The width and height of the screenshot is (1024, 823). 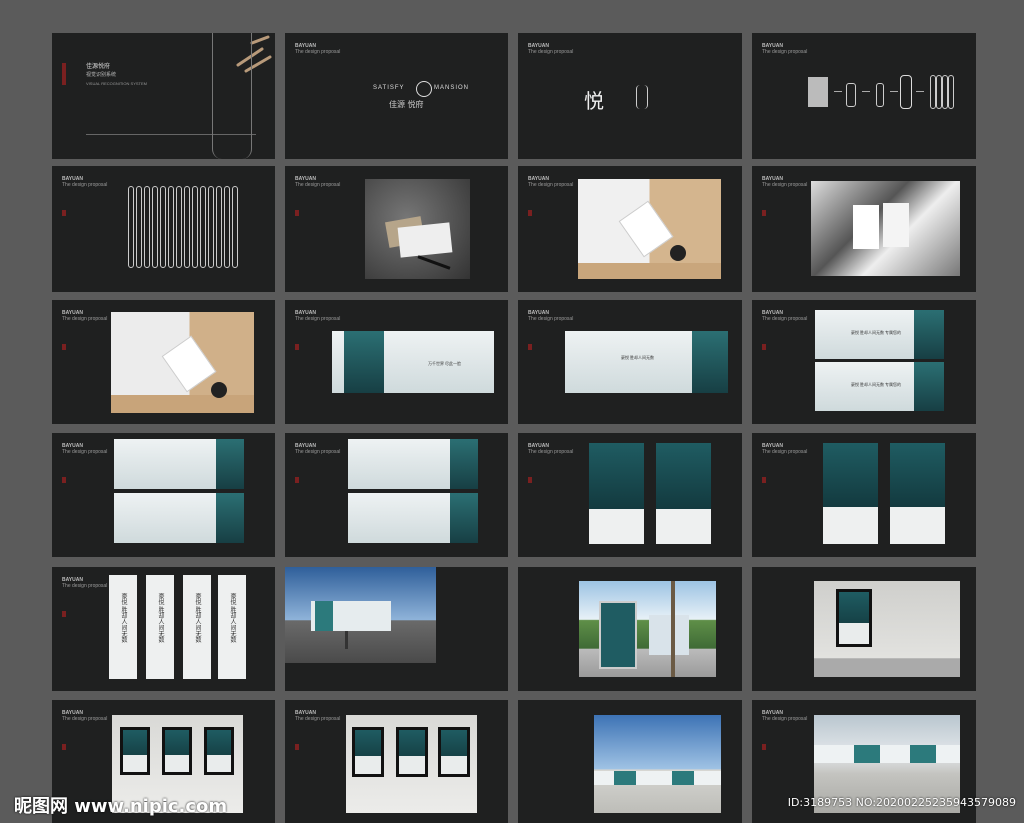 I want to click on cover-subtitle-cn: 视觉识别系统, so click(x=101, y=75).